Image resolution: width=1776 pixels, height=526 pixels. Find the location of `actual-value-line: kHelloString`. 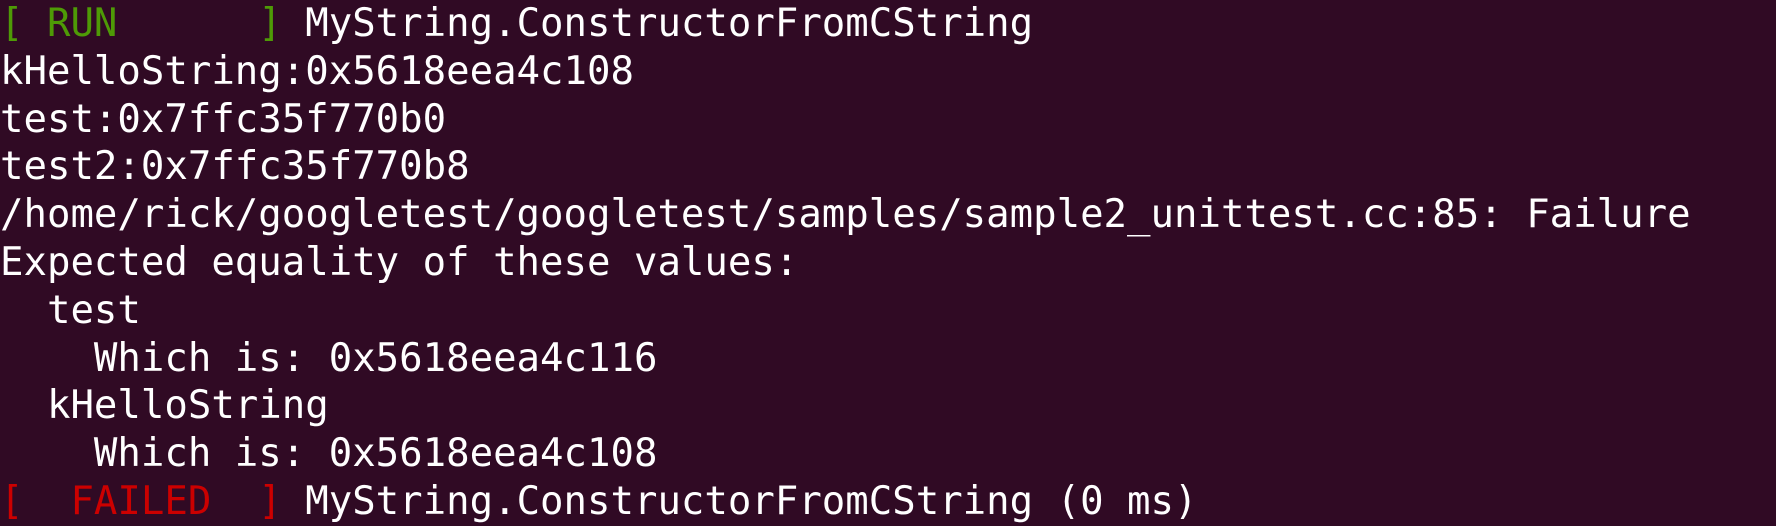

actual-value-line: kHelloString is located at coordinates (164, 406).